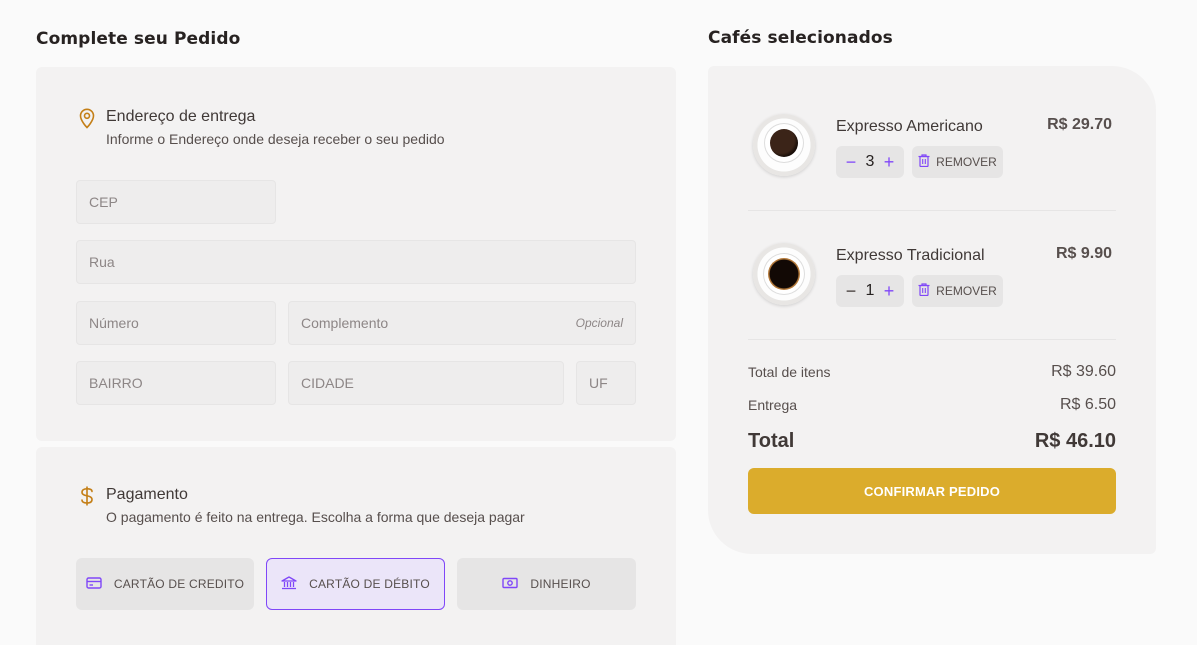 This screenshot has width=1197, height=645. Describe the element at coordinates (147, 494) in the screenshot. I see `payment-title: Pagamento` at that location.